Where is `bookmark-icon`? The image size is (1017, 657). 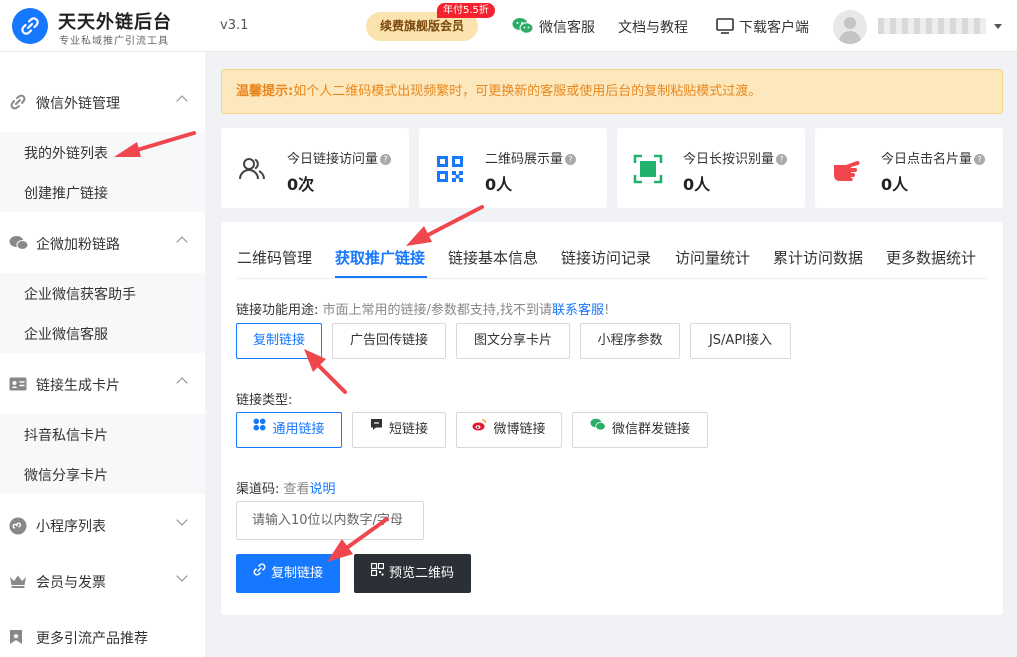 bookmark-icon is located at coordinates (18, 637).